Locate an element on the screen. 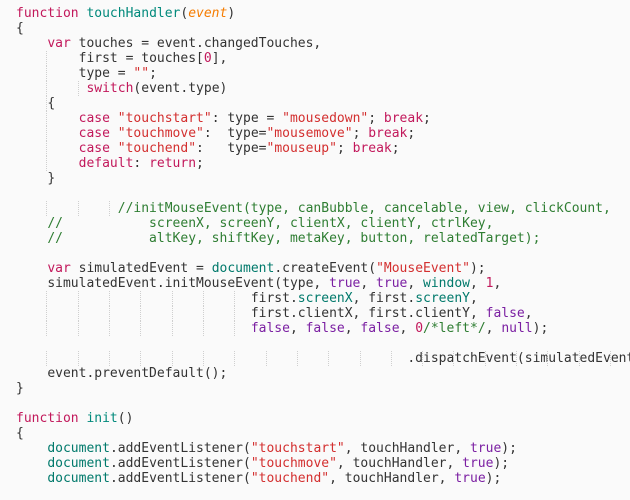 Image resolution: width=630 pixels, height=500 pixels. code-token-num: 0 is located at coordinates (419, 328).